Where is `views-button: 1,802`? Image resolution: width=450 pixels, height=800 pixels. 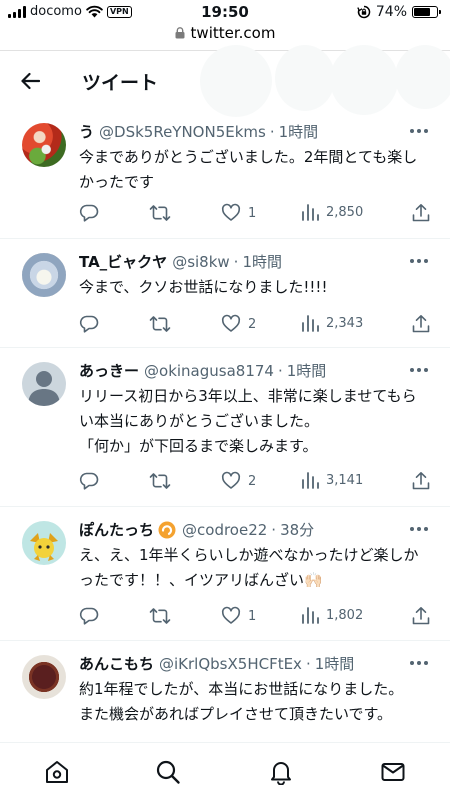
views-button: 1,802 is located at coordinates (332, 615).